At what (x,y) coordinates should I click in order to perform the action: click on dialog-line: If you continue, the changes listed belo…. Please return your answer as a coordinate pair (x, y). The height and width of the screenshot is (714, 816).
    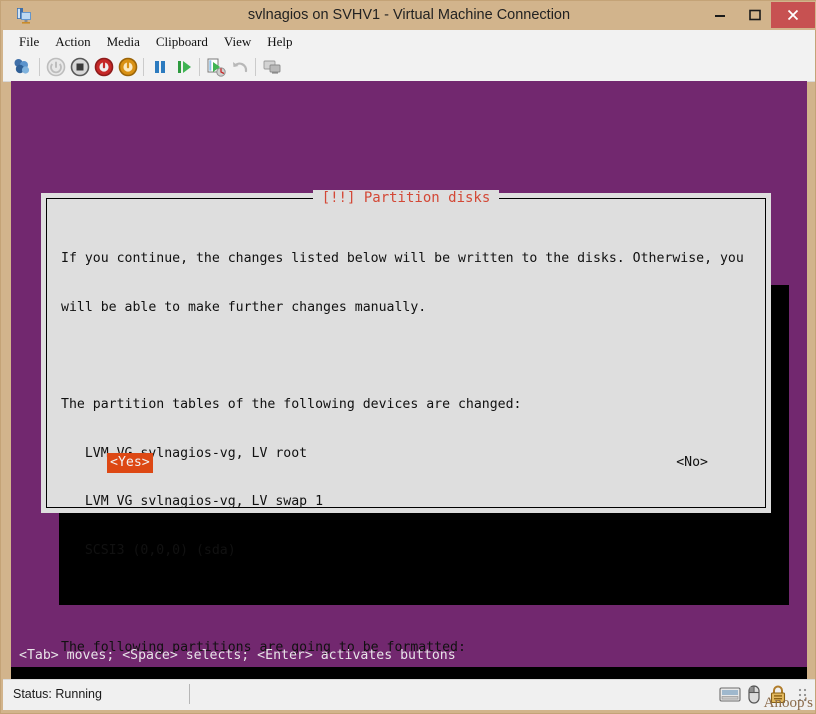
    Looking at the image, I should click on (402, 259).